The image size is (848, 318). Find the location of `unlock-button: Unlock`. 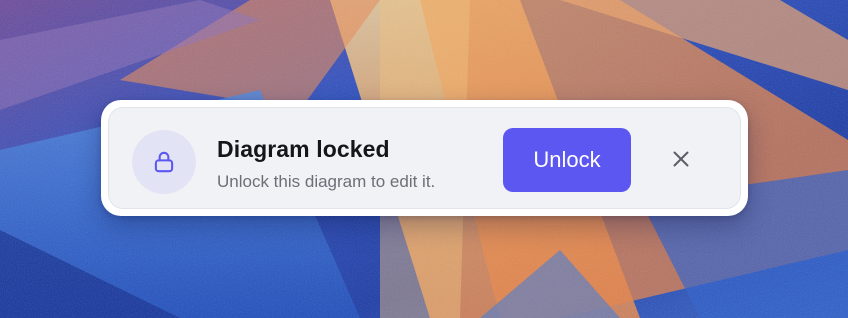

unlock-button: Unlock is located at coordinates (567, 160).